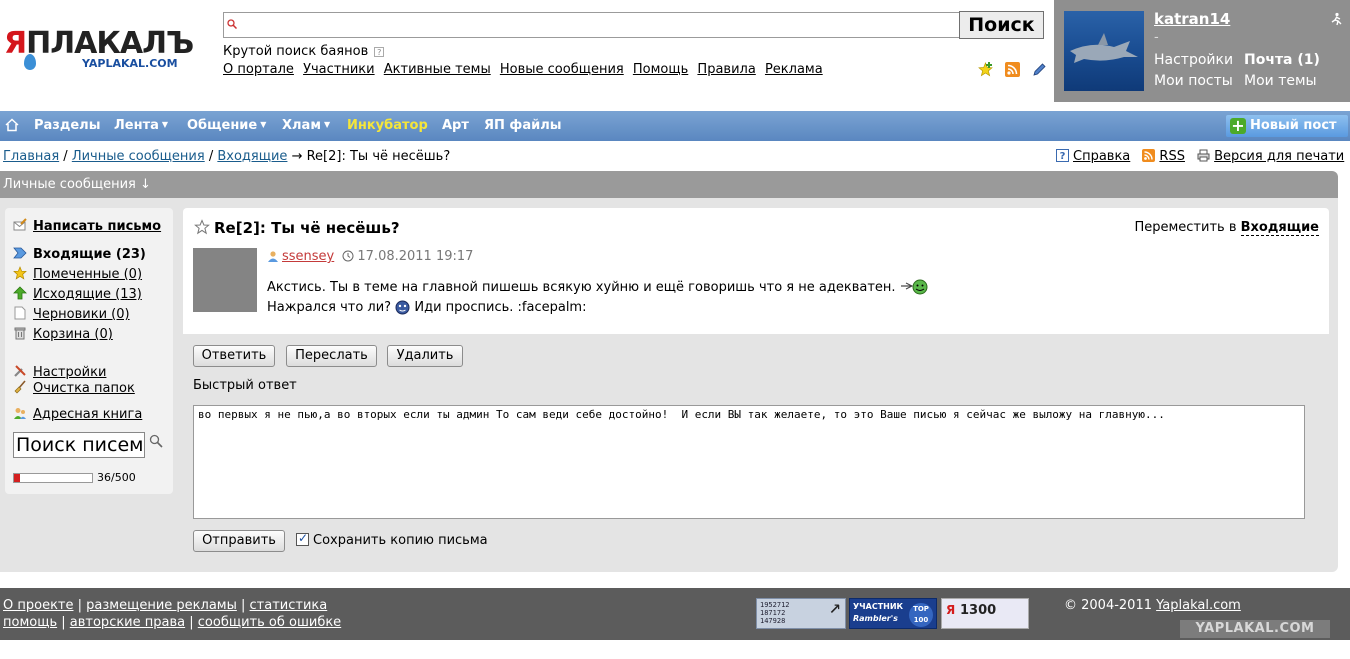 The height and width of the screenshot is (659, 1350). What do you see at coordinates (1203, 155) in the screenshot?
I see `printer-icon` at bounding box center [1203, 155].